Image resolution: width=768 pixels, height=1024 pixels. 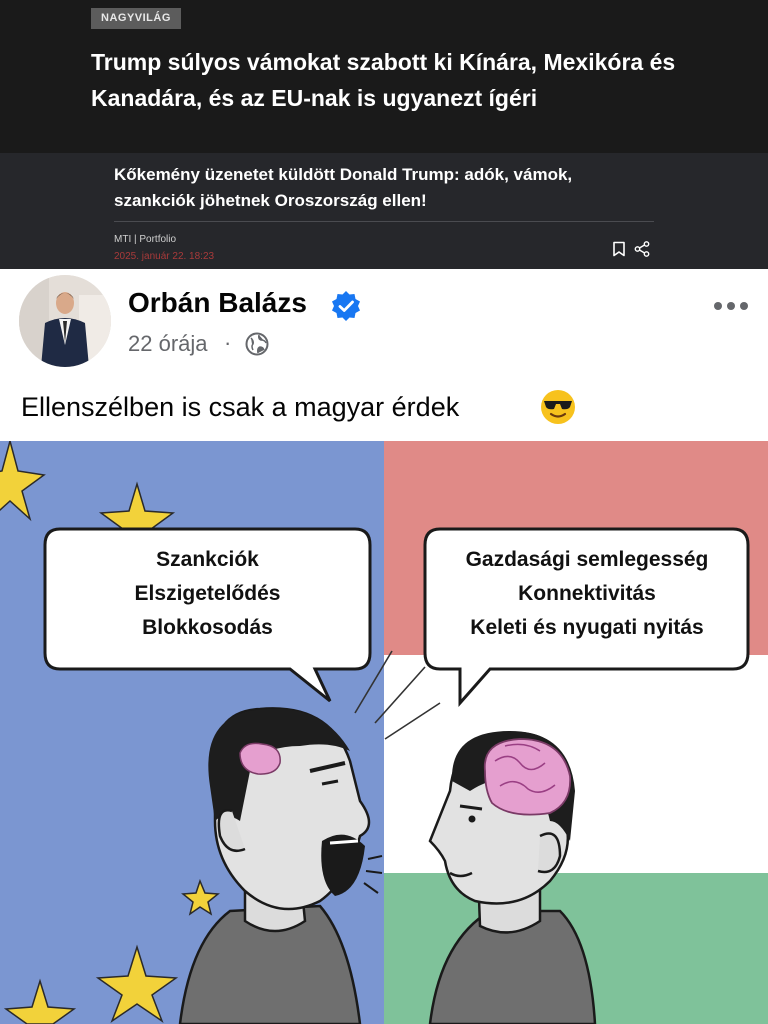 I want to click on more-options-icon, so click(x=731, y=308).